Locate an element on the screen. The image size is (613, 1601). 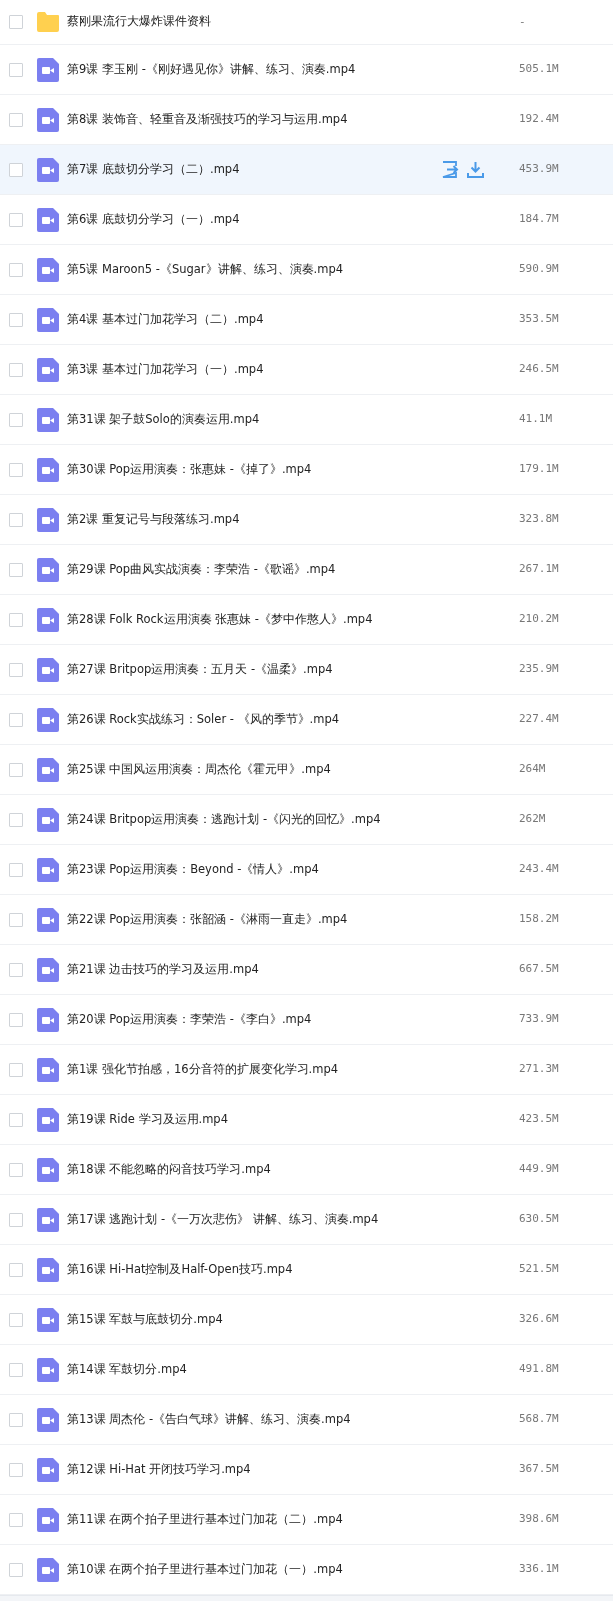
file-size: 491.8M is located at coordinates (539, 1369).